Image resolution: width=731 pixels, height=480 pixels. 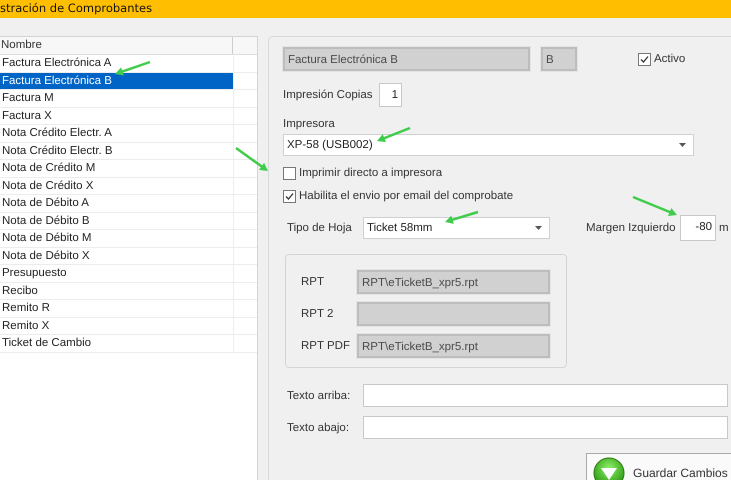 I want to click on margin-field: -80, so click(x=698, y=228).